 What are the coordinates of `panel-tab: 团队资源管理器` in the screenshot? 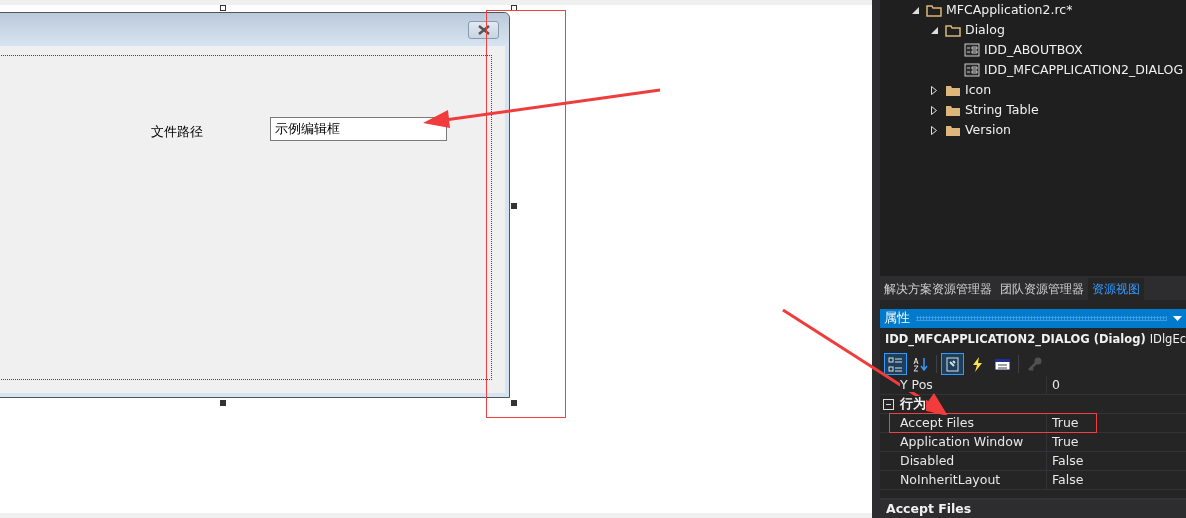 It's located at (1042, 289).